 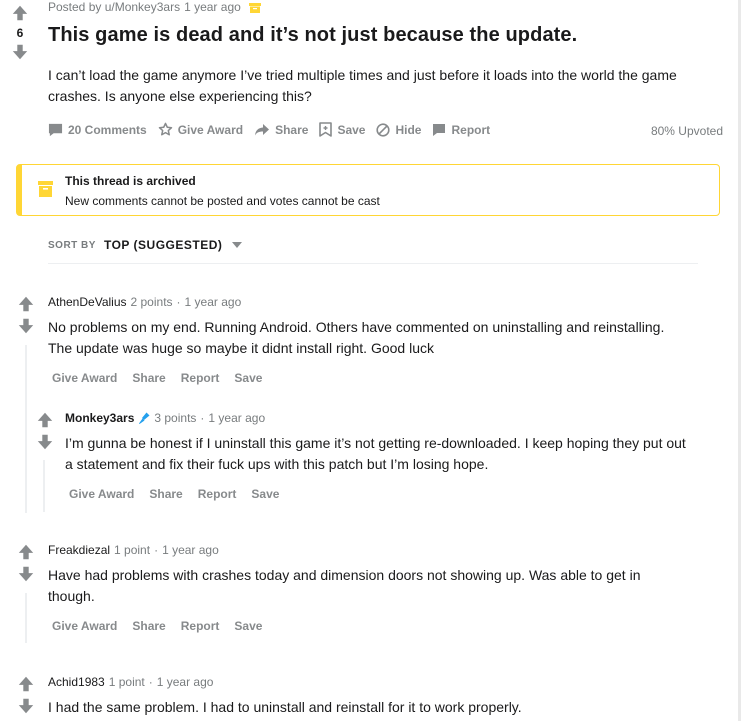 I want to click on report-icon, so click(x=439, y=129).